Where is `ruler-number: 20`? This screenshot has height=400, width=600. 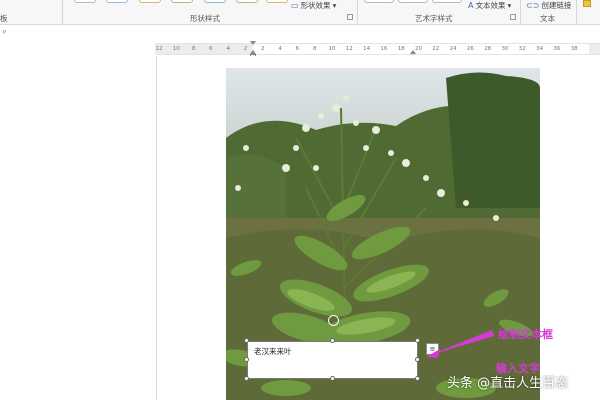
ruler-number: 20 is located at coordinates (418, 49).